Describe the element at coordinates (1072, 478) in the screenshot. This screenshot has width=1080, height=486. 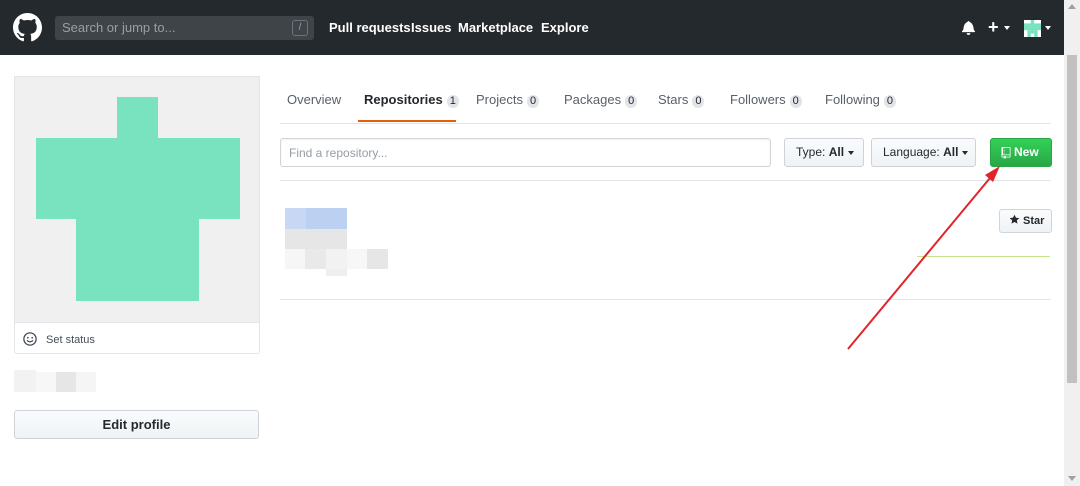
I see `scroll-down-icon` at that location.